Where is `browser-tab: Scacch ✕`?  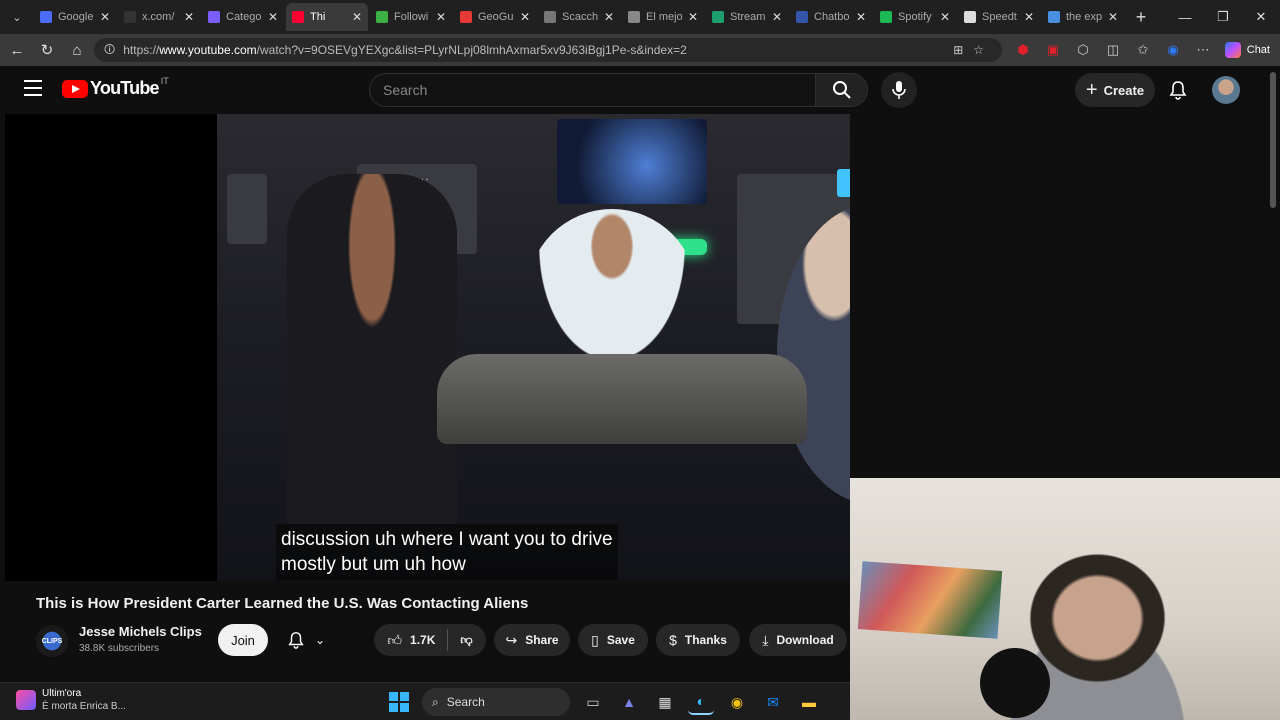 browser-tab: Scacch ✕ is located at coordinates (579, 17).